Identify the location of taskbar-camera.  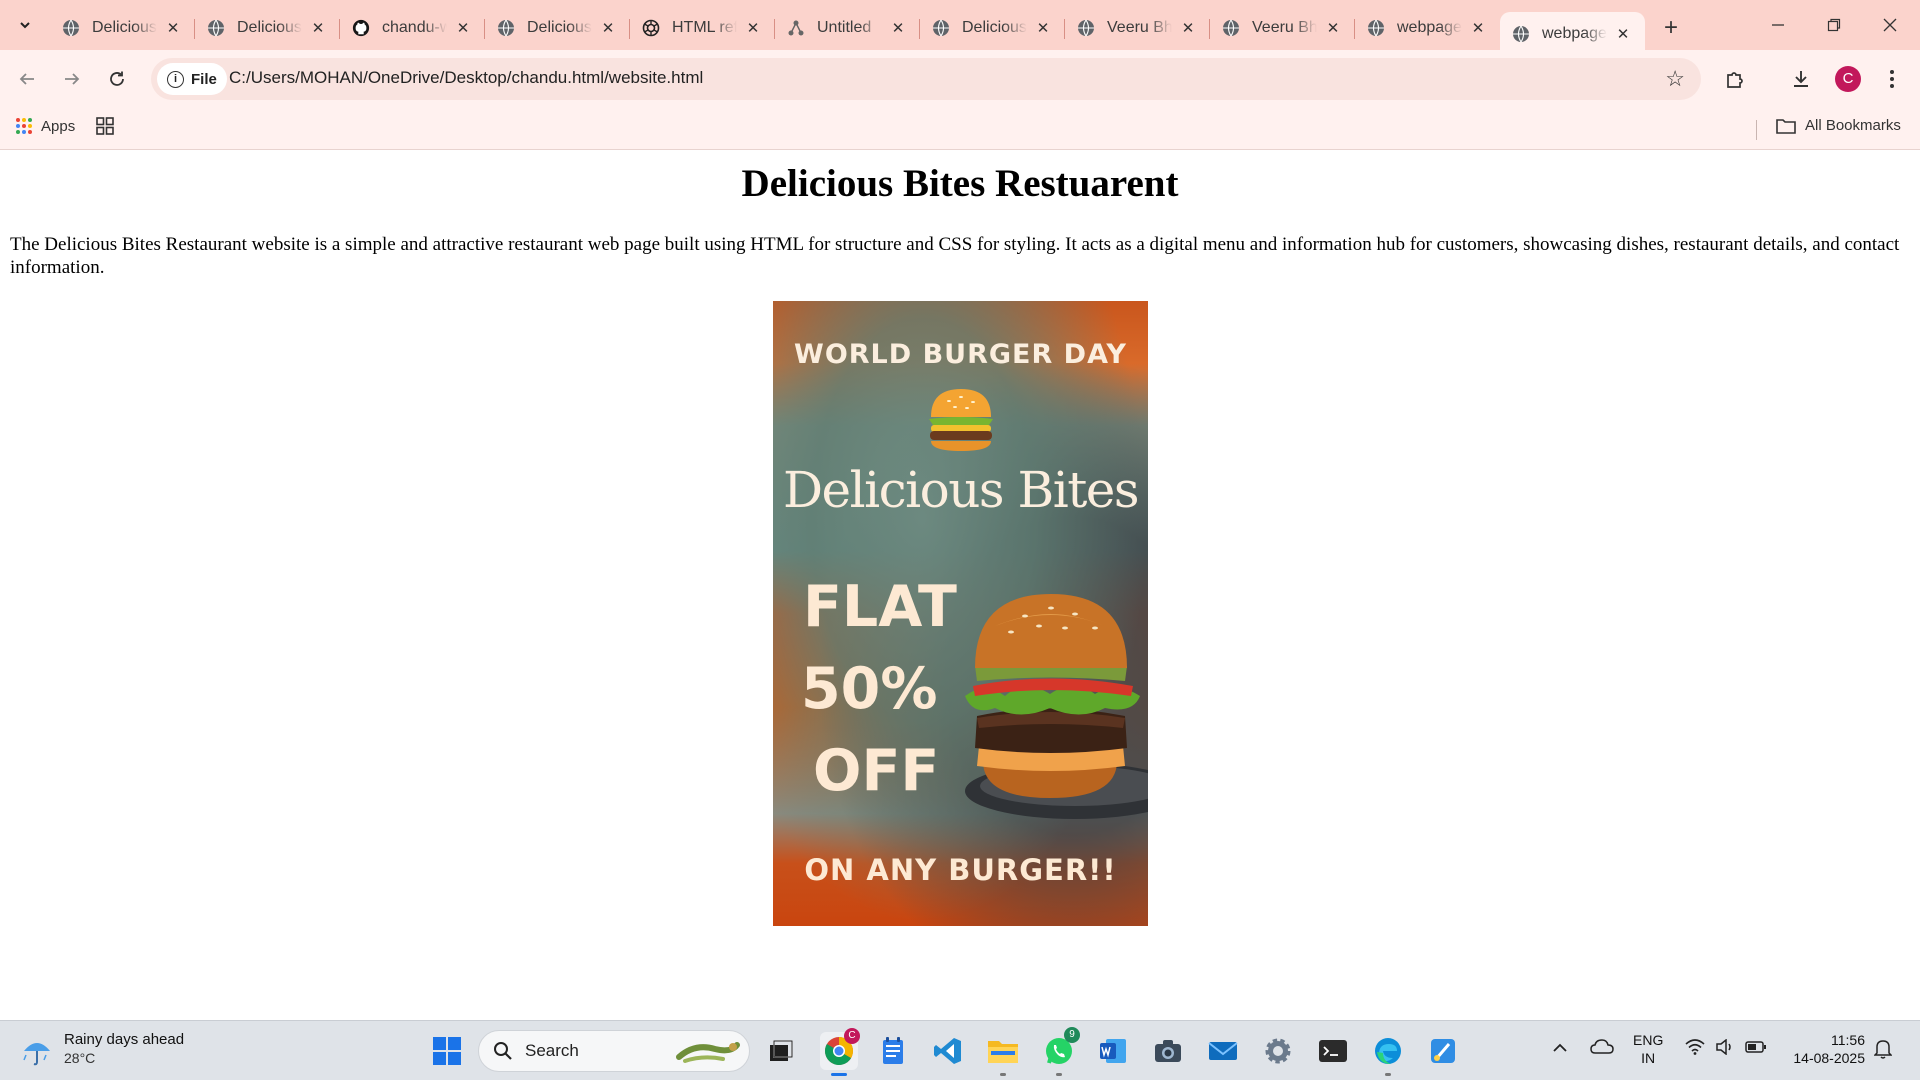
(1168, 1051).